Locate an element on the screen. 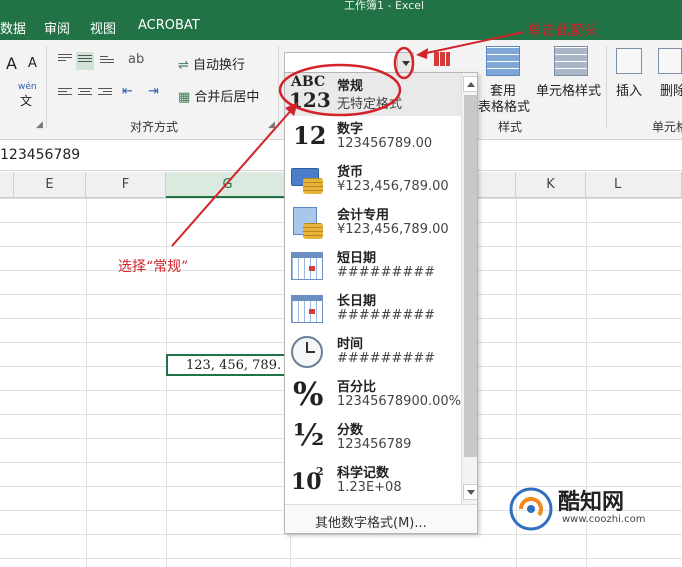 This screenshot has height=567, width=682. watermark-url: www.coozhi.com is located at coordinates (604, 519).